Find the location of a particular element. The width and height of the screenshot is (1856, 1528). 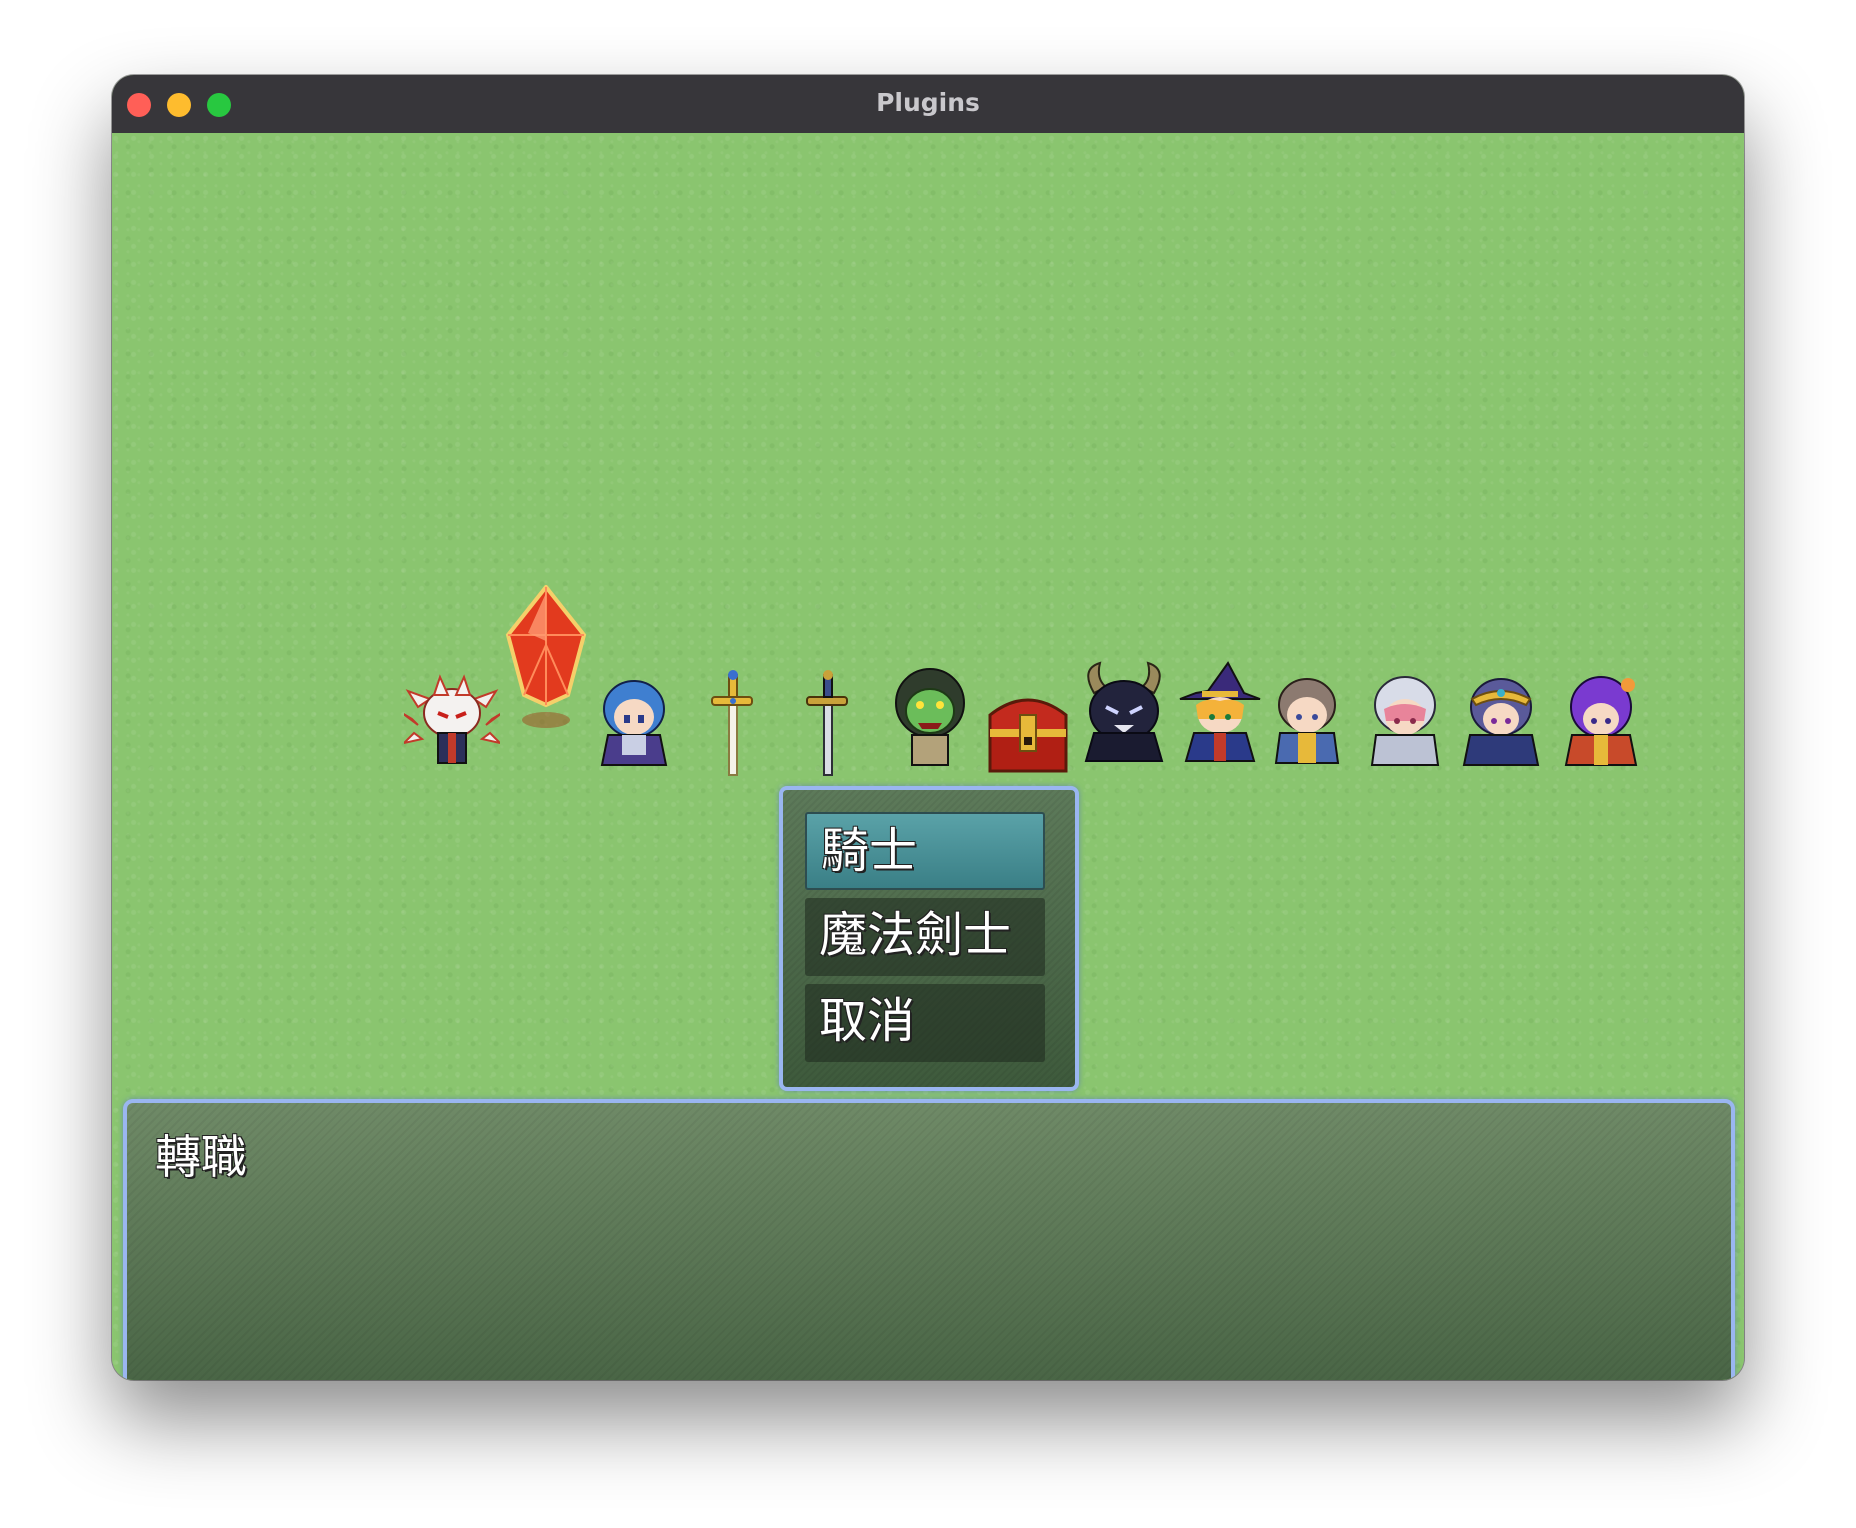

golden-sword-sprite is located at coordinates (732, 724).